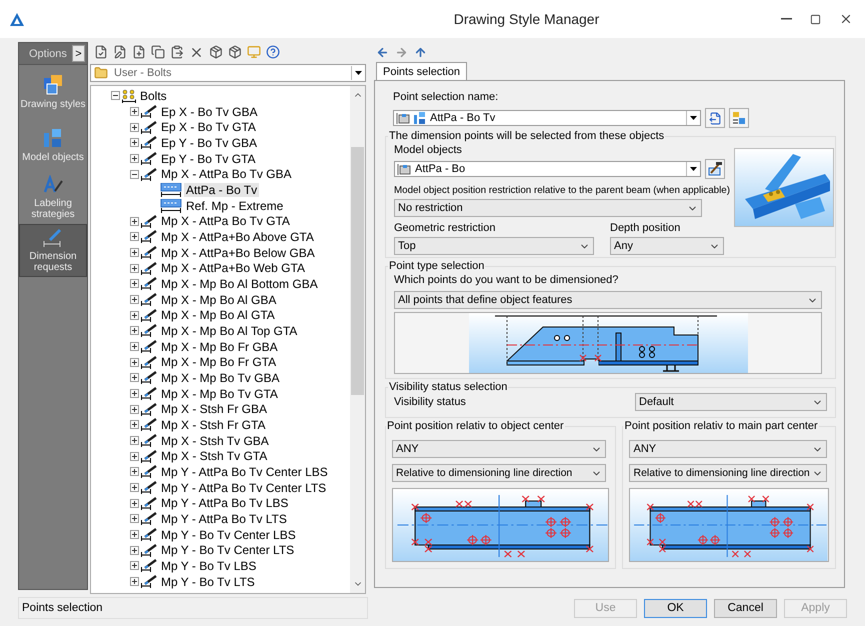  What do you see at coordinates (235, 205) in the screenshot?
I see `tree-item: Ref. Mp - Extreme` at bounding box center [235, 205].